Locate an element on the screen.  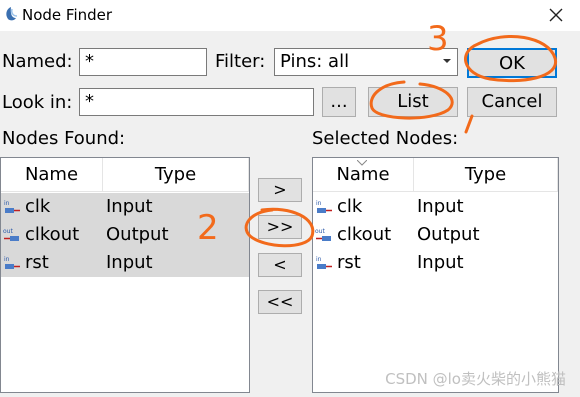
look-in-input: * is located at coordinates (196, 102).